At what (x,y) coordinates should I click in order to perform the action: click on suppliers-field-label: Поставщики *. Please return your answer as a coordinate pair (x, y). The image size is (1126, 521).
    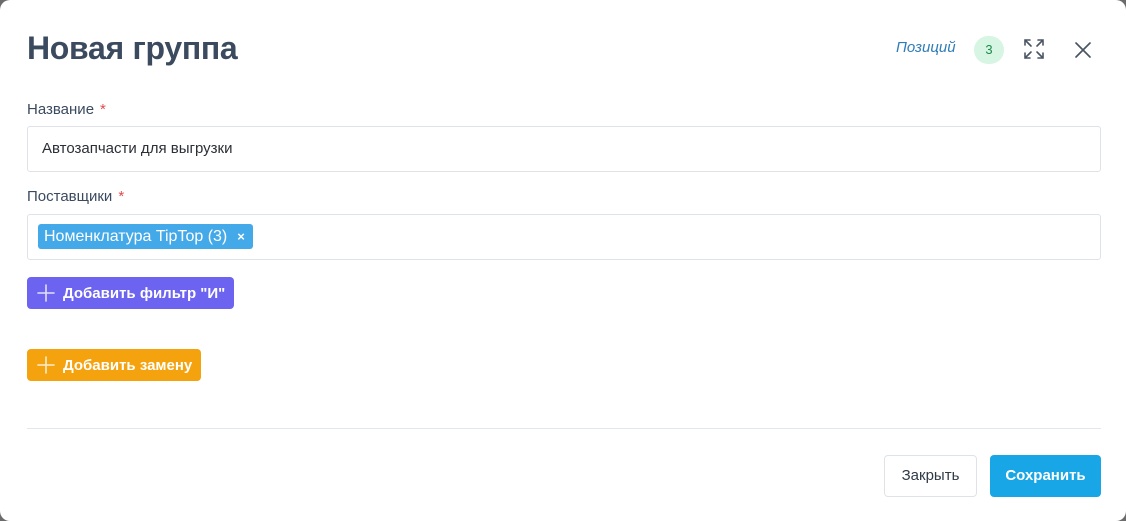
    Looking at the image, I should click on (75, 196).